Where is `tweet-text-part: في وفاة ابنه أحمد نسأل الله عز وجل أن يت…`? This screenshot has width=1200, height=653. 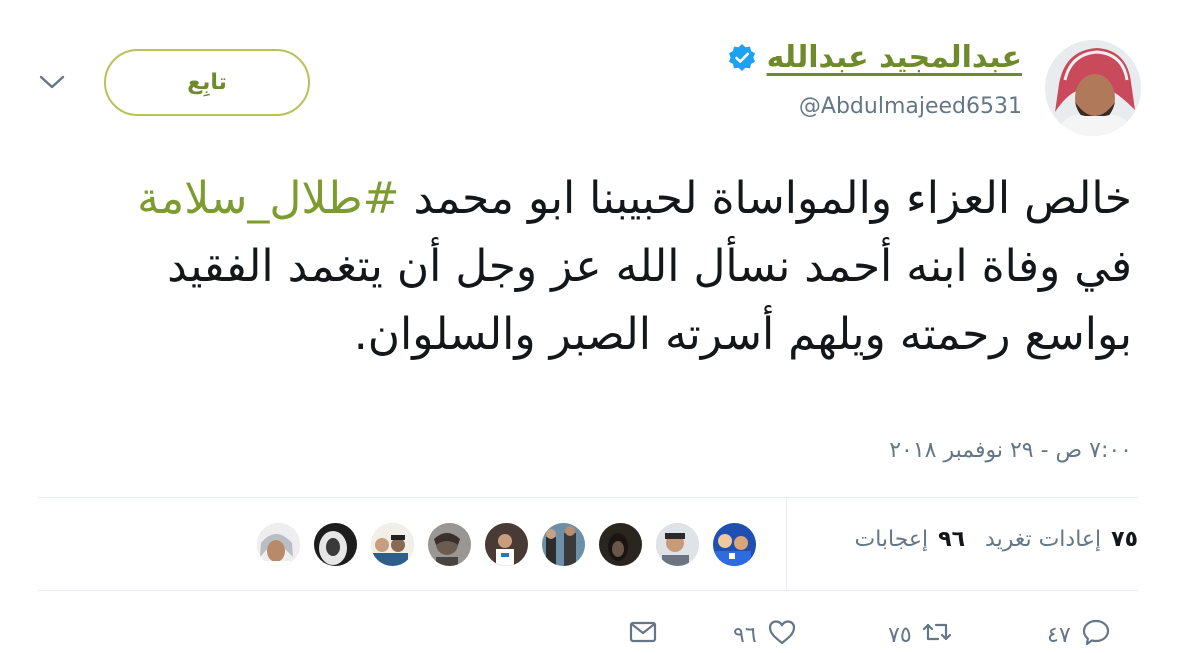
tweet-text-part: في وفاة ابنه أحمد نسأل الله عز وجل أن يت… is located at coordinates (649, 300).